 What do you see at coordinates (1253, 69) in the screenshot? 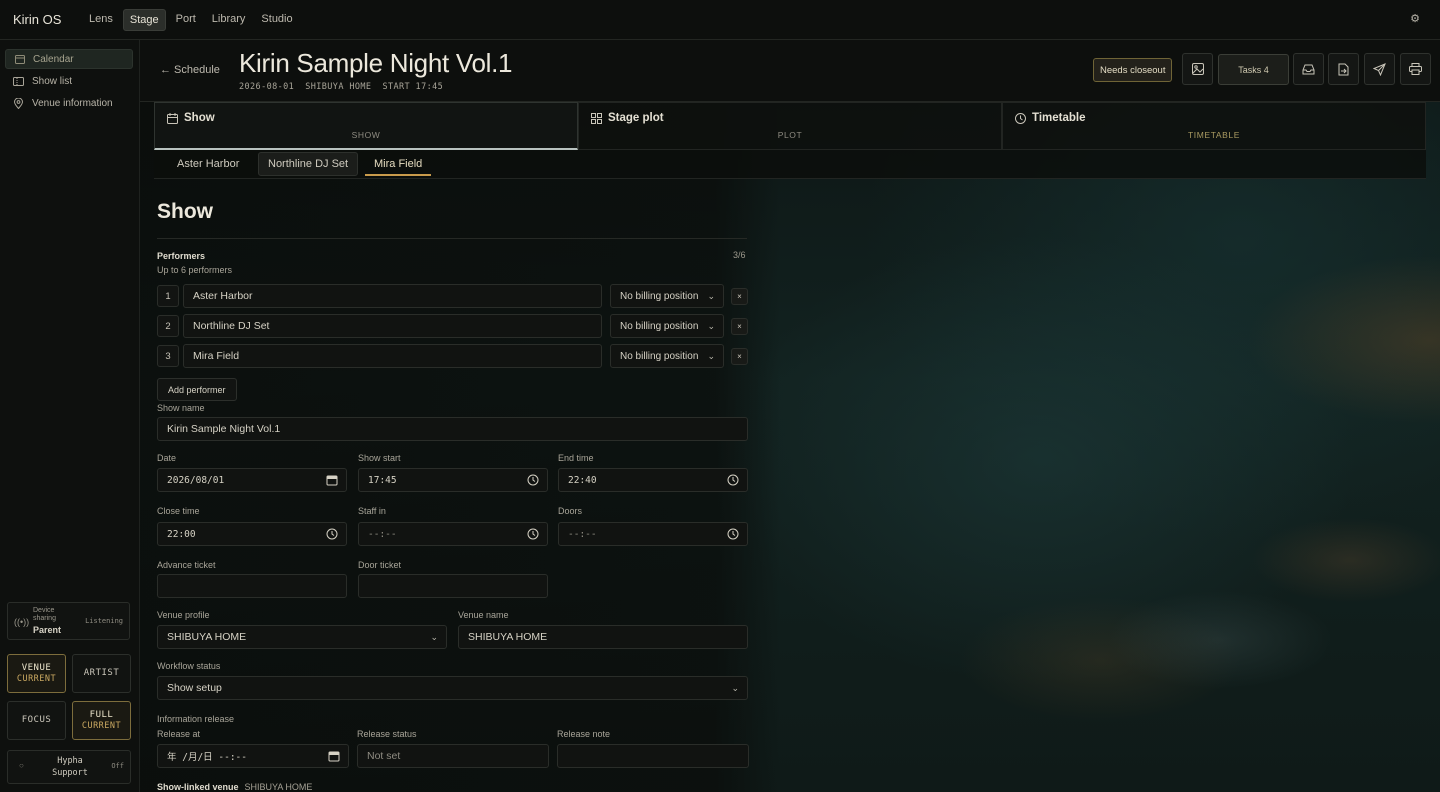
I see `tasks-button: Tasks 4` at bounding box center [1253, 69].